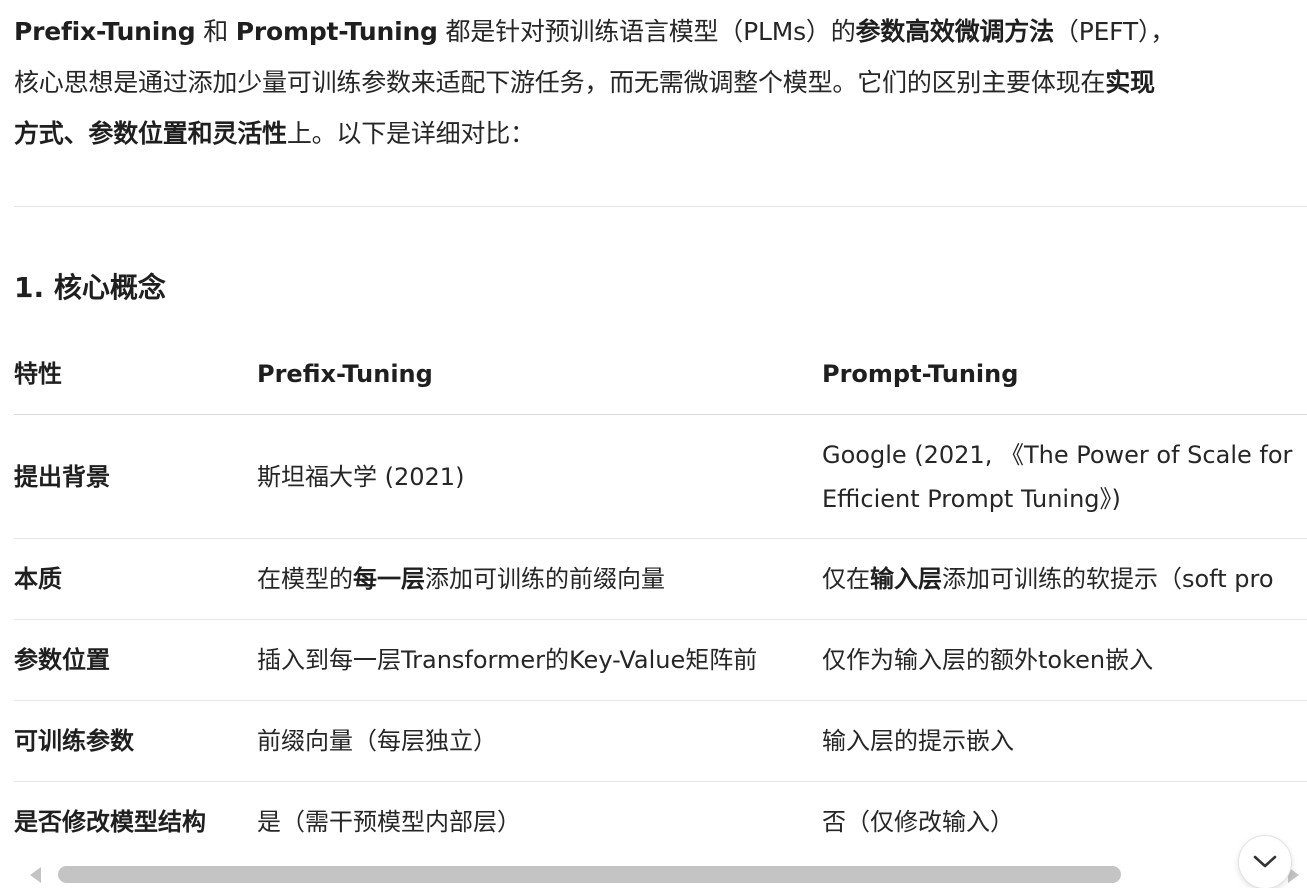 The width and height of the screenshot is (1307, 888). I want to click on cell-prefix: 斯坦福大学 (2021), so click(539, 476).